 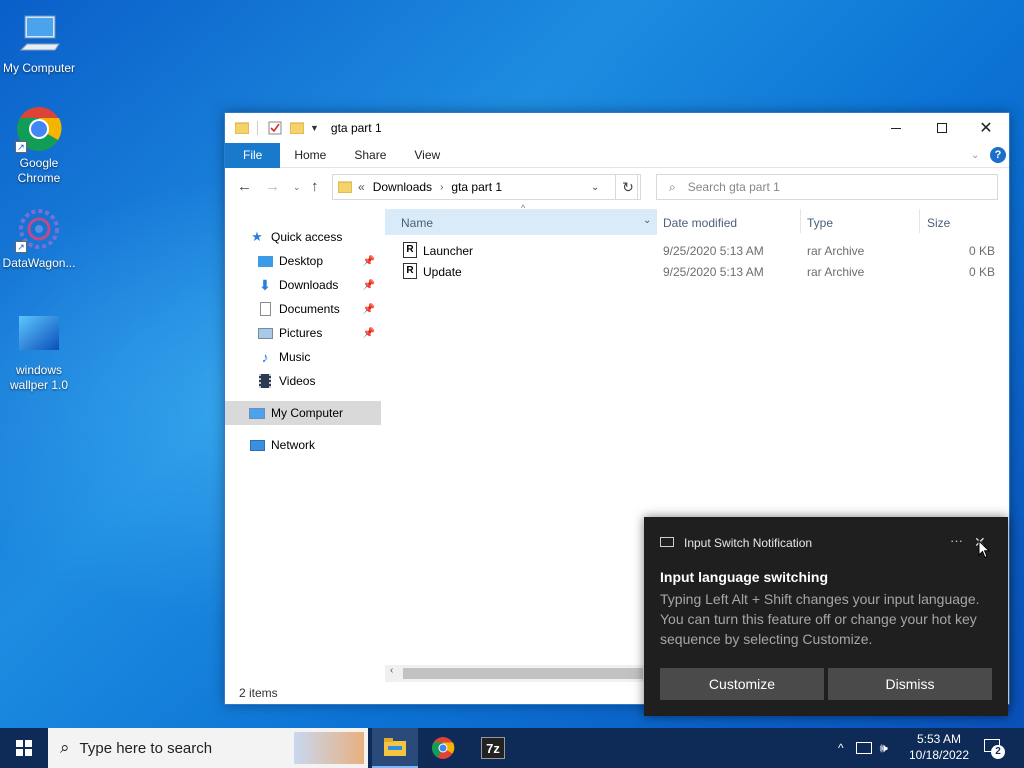 I want to click on divider, so click(x=257, y=128).